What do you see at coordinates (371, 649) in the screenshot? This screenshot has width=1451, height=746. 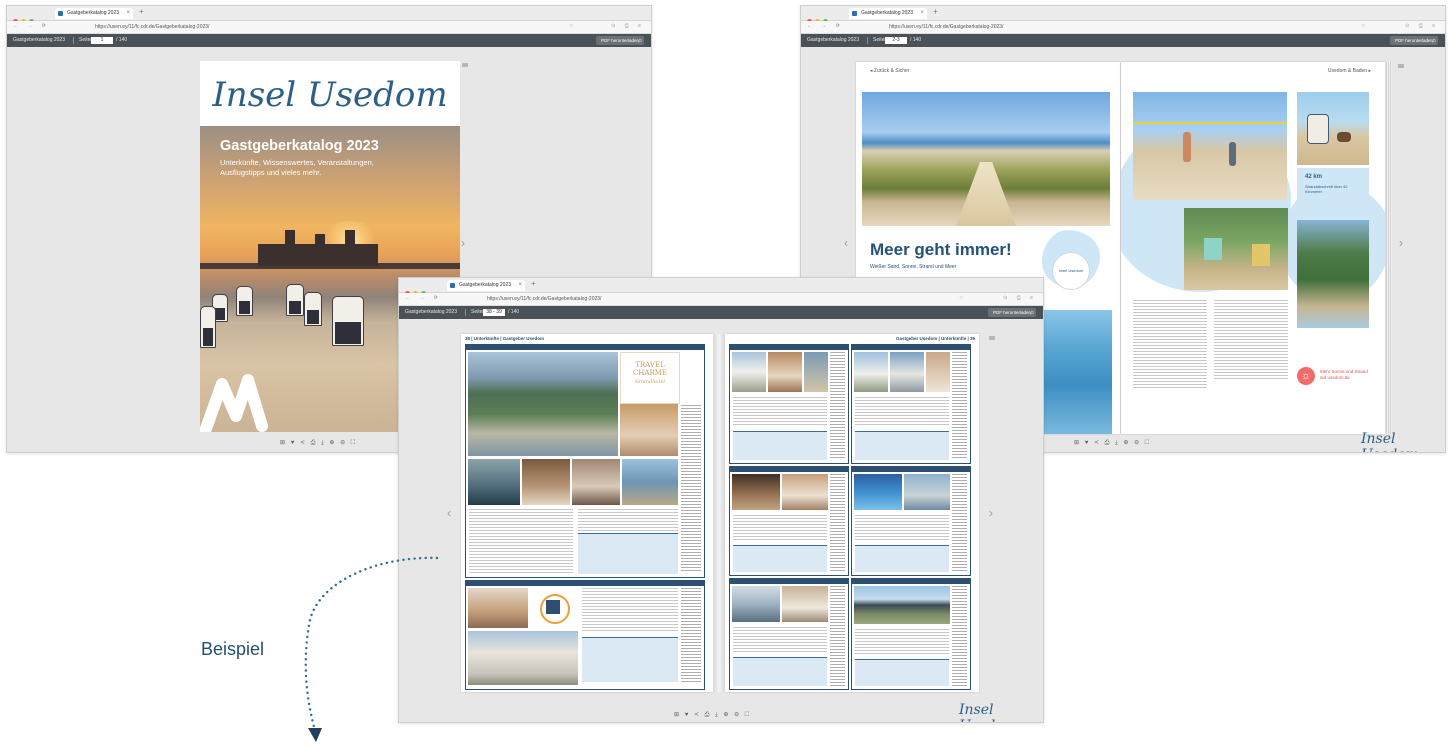 I see `dotted-arrow` at bounding box center [371, 649].